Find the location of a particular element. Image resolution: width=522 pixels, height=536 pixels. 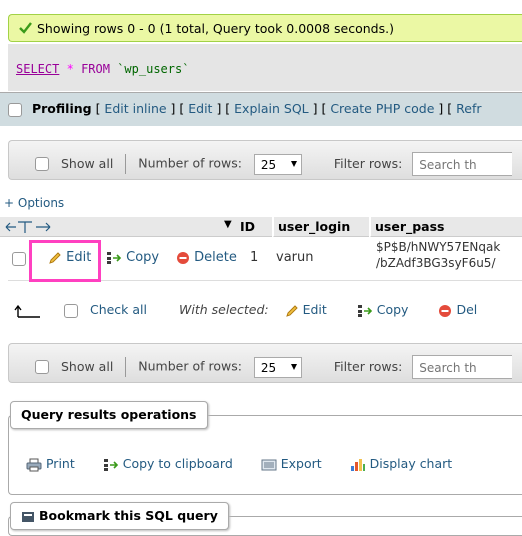

filter-rows-label-bottom: Filter rows: is located at coordinates (368, 366).